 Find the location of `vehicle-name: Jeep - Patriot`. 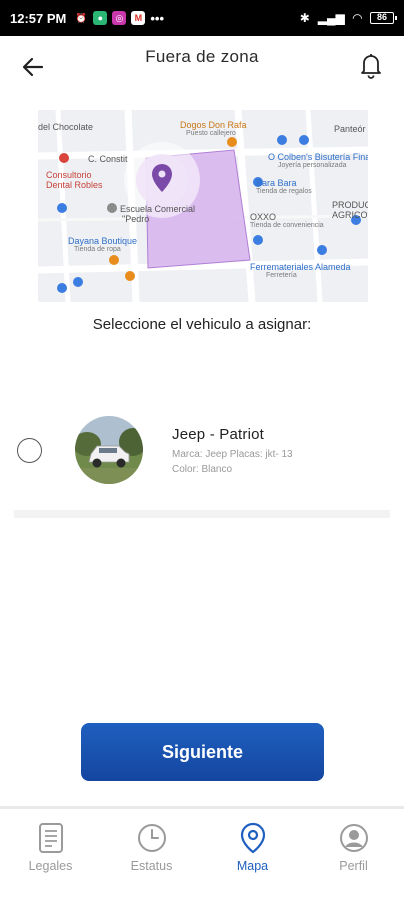

vehicle-name: Jeep - Patriot is located at coordinates (218, 434).